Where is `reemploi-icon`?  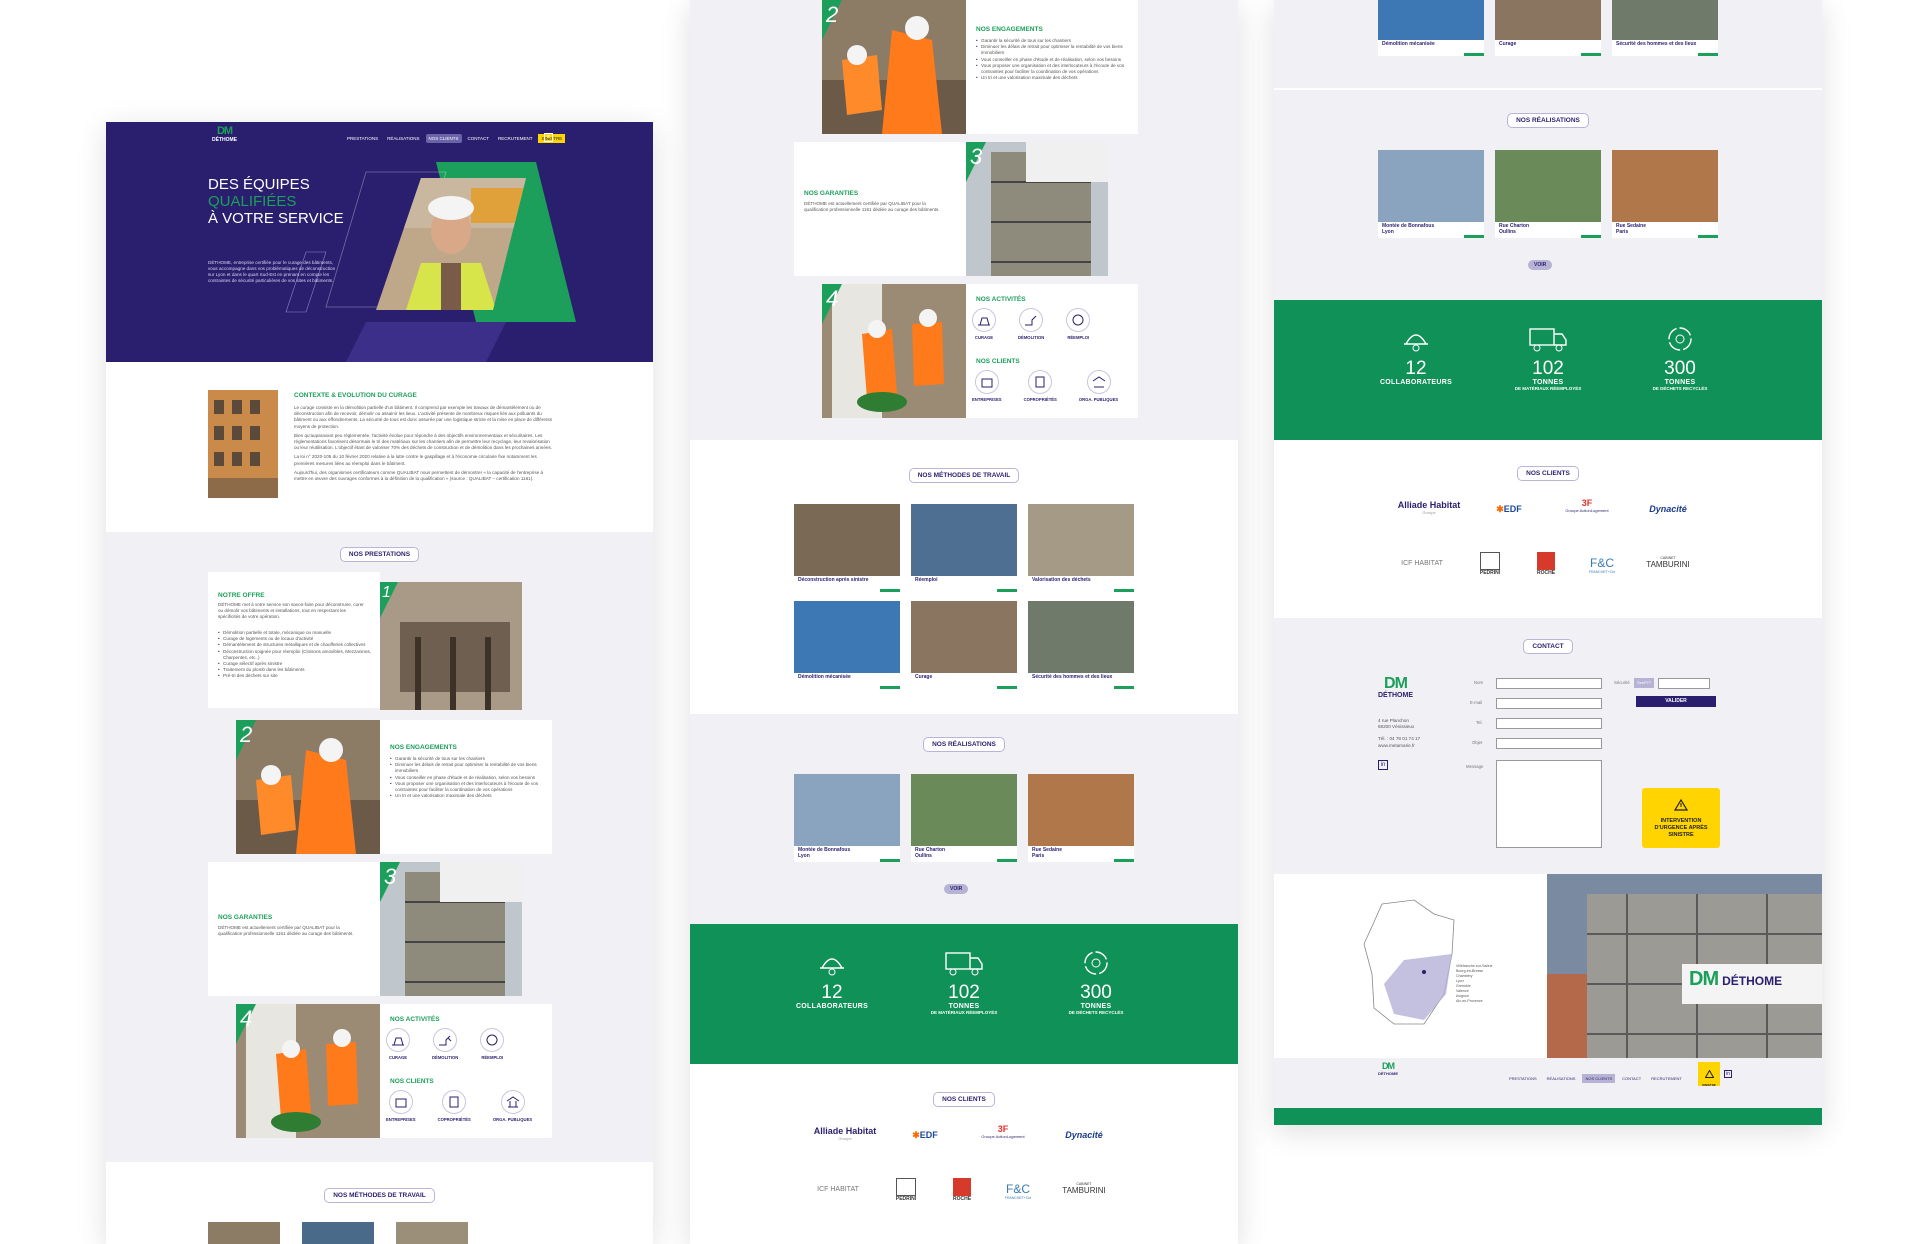 reemploi-icon is located at coordinates (1078, 320).